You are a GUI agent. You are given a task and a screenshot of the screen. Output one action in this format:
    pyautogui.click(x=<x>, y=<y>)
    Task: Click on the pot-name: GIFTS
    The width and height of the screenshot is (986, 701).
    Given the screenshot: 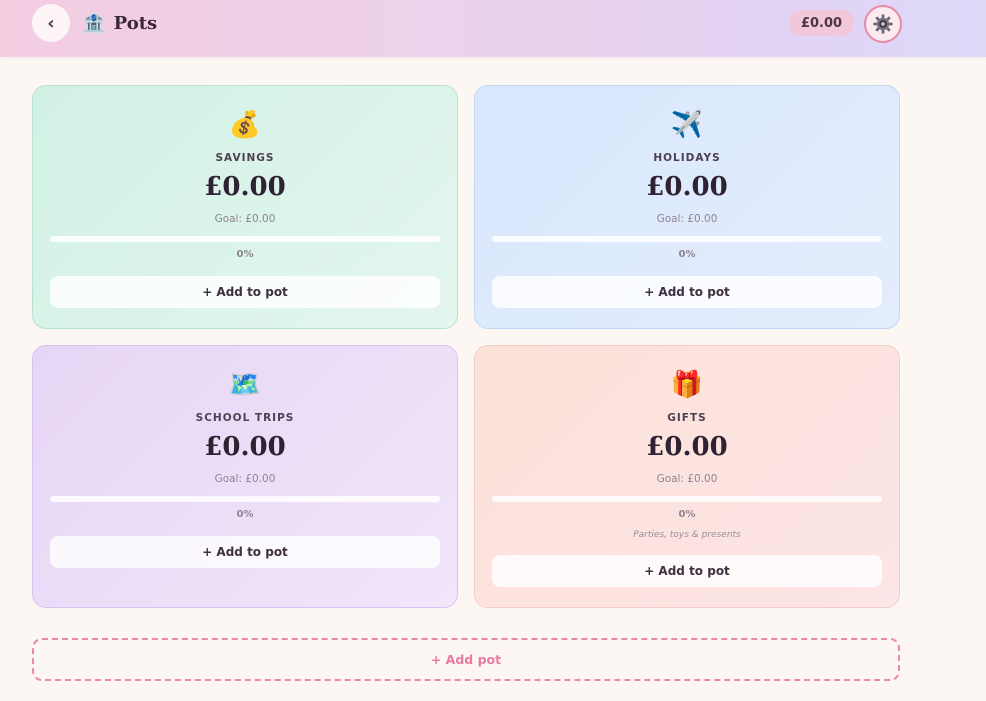 What is the action you would take?
    pyautogui.click(x=687, y=418)
    